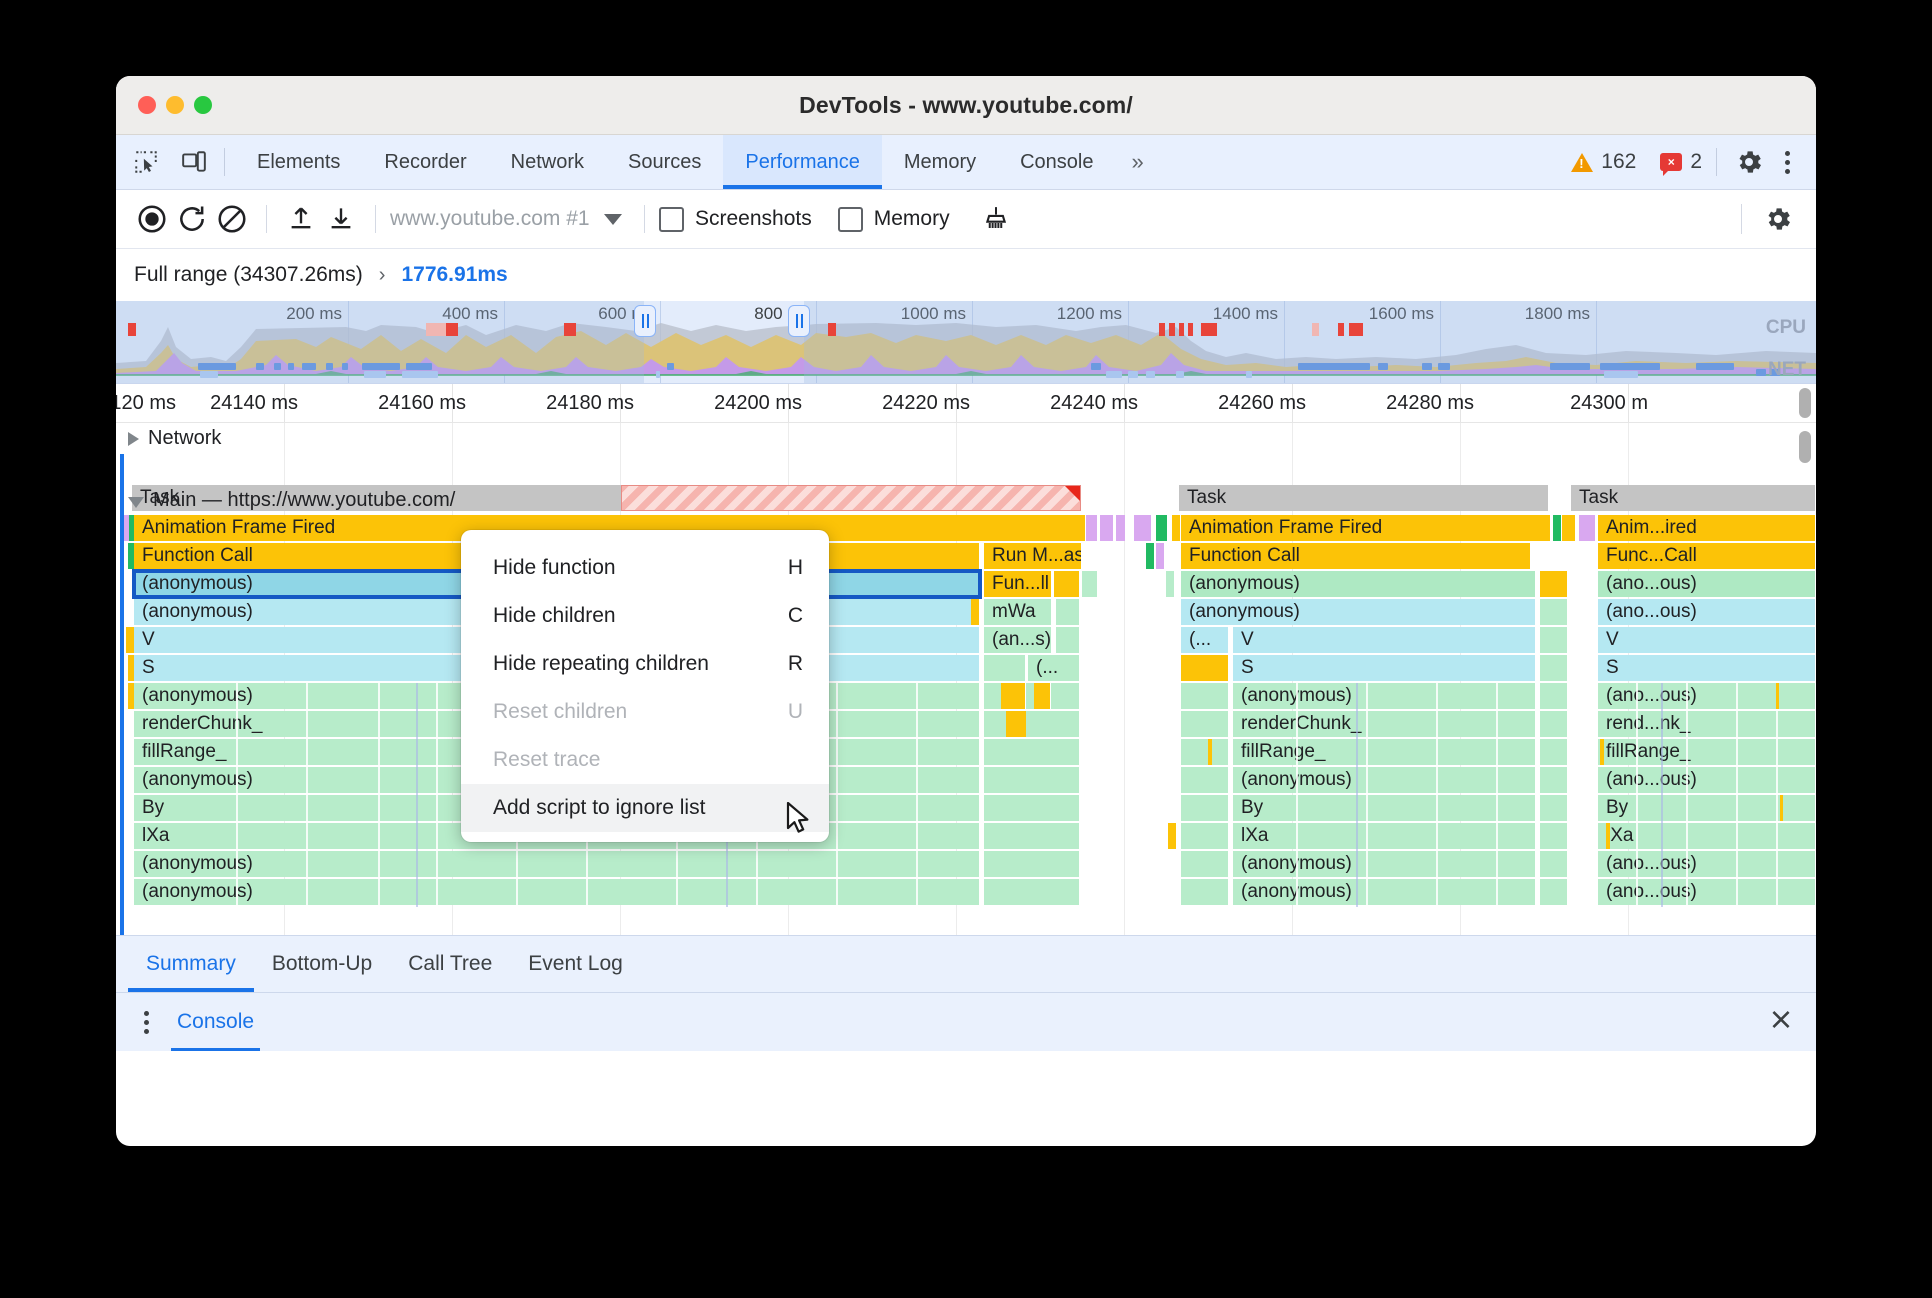 Image resolution: width=1932 pixels, height=1298 pixels. What do you see at coordinates (1707, 696) in the screenshot?
I see `flame-block-anonymous-c3: (ano...ous)` at bounding box center [1707, 696].